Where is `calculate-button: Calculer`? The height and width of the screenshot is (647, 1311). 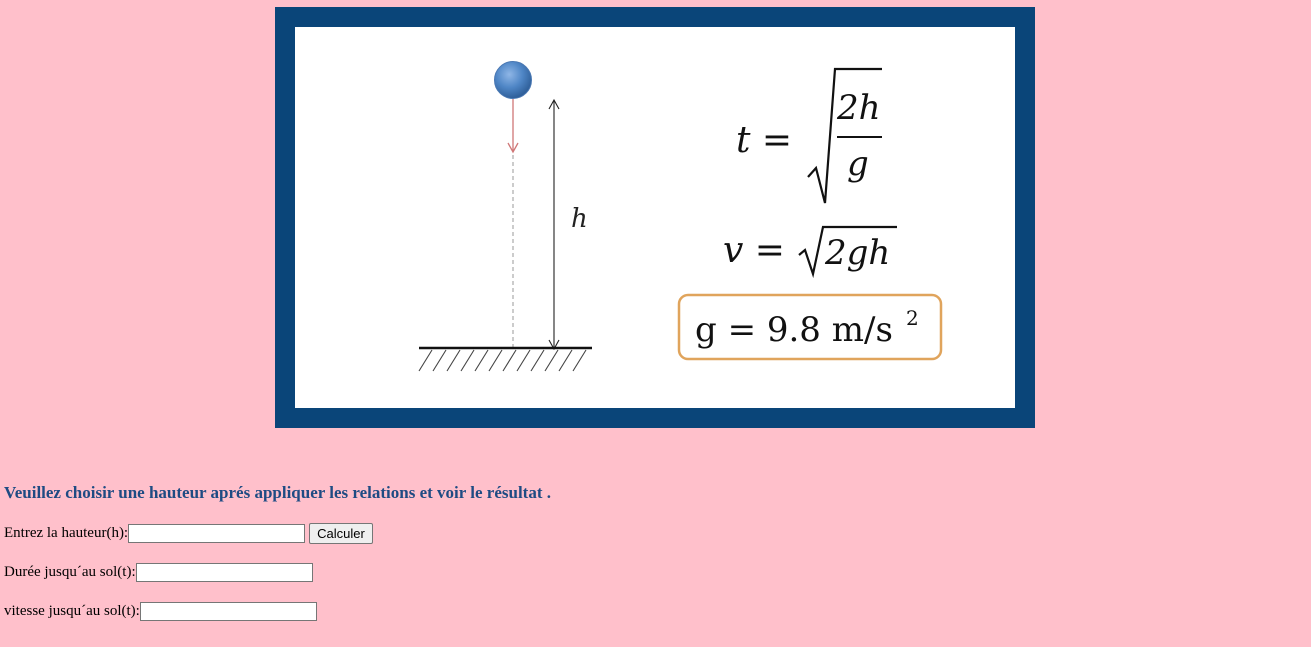
calculate-button: Calculer is located at coordinates (341, 533).